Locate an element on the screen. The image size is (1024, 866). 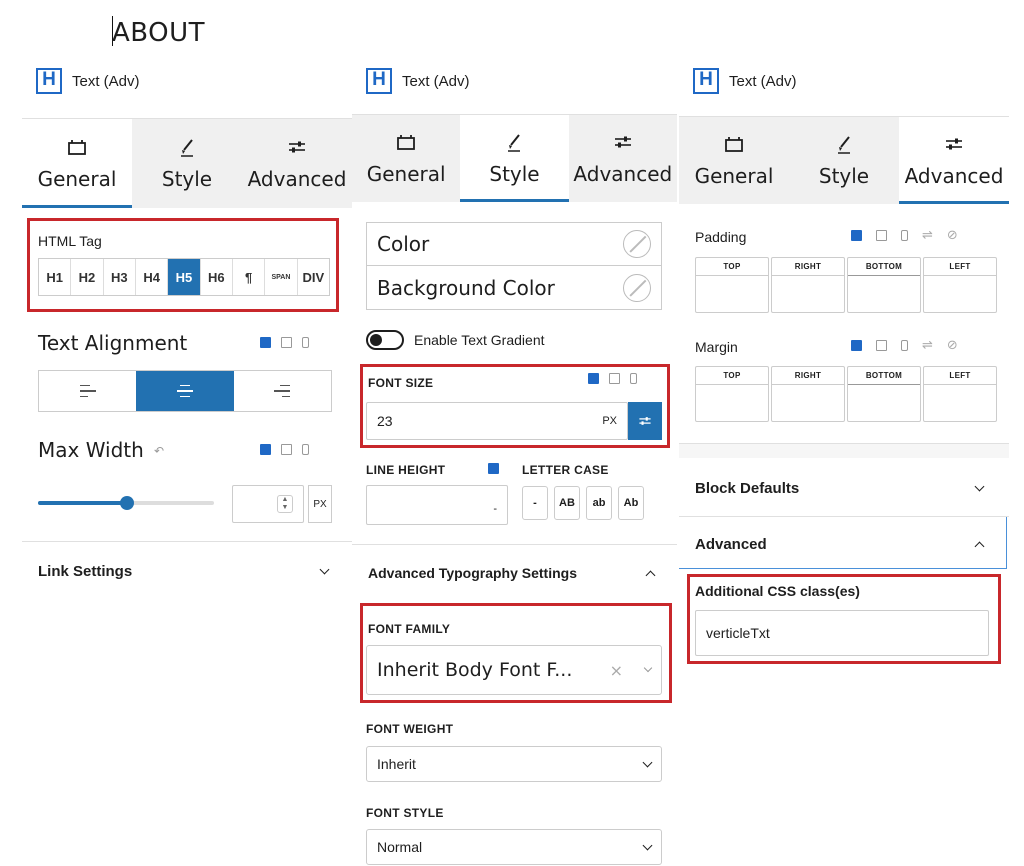
html-tag-p: ¶ is located at coordinates (249, 277).